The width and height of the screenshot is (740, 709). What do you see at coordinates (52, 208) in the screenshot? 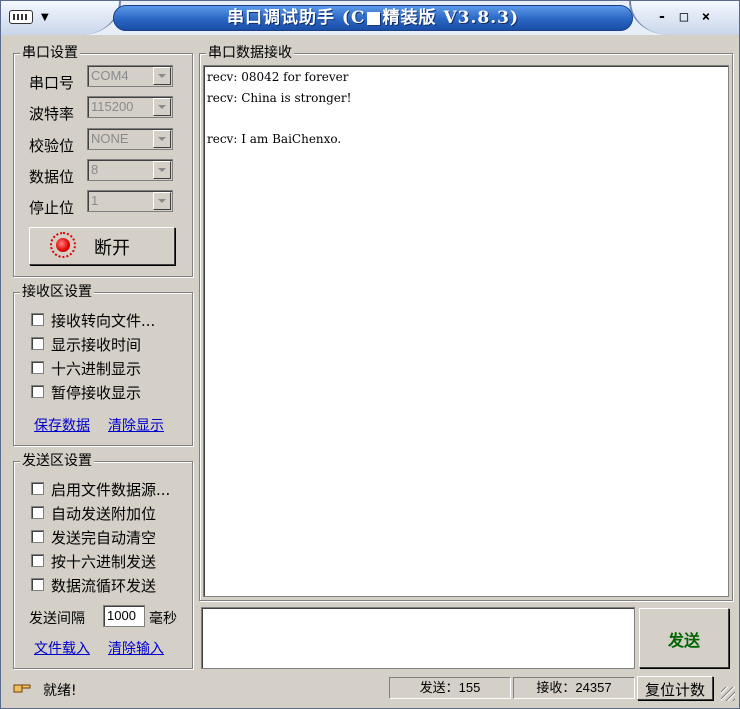
I see `stopbits-label: 停止位` at bounding box center [52, 208].